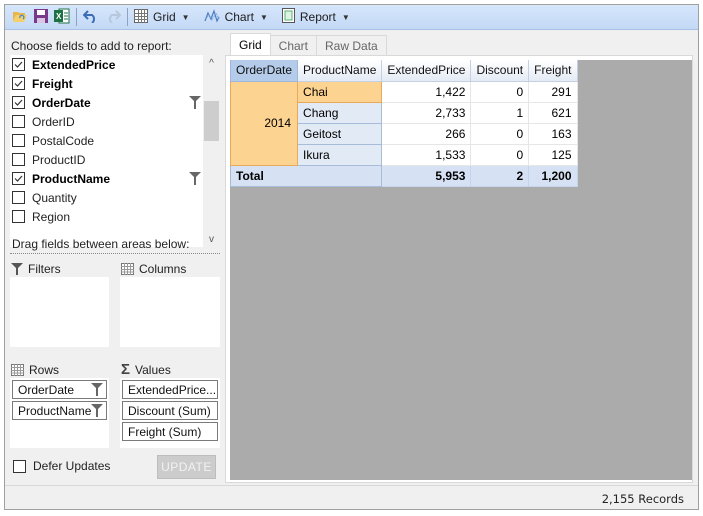 Image resolution: width=703 pixels, height=516 pixels. I want to click on freight-cell: 163, so click(553, 133).